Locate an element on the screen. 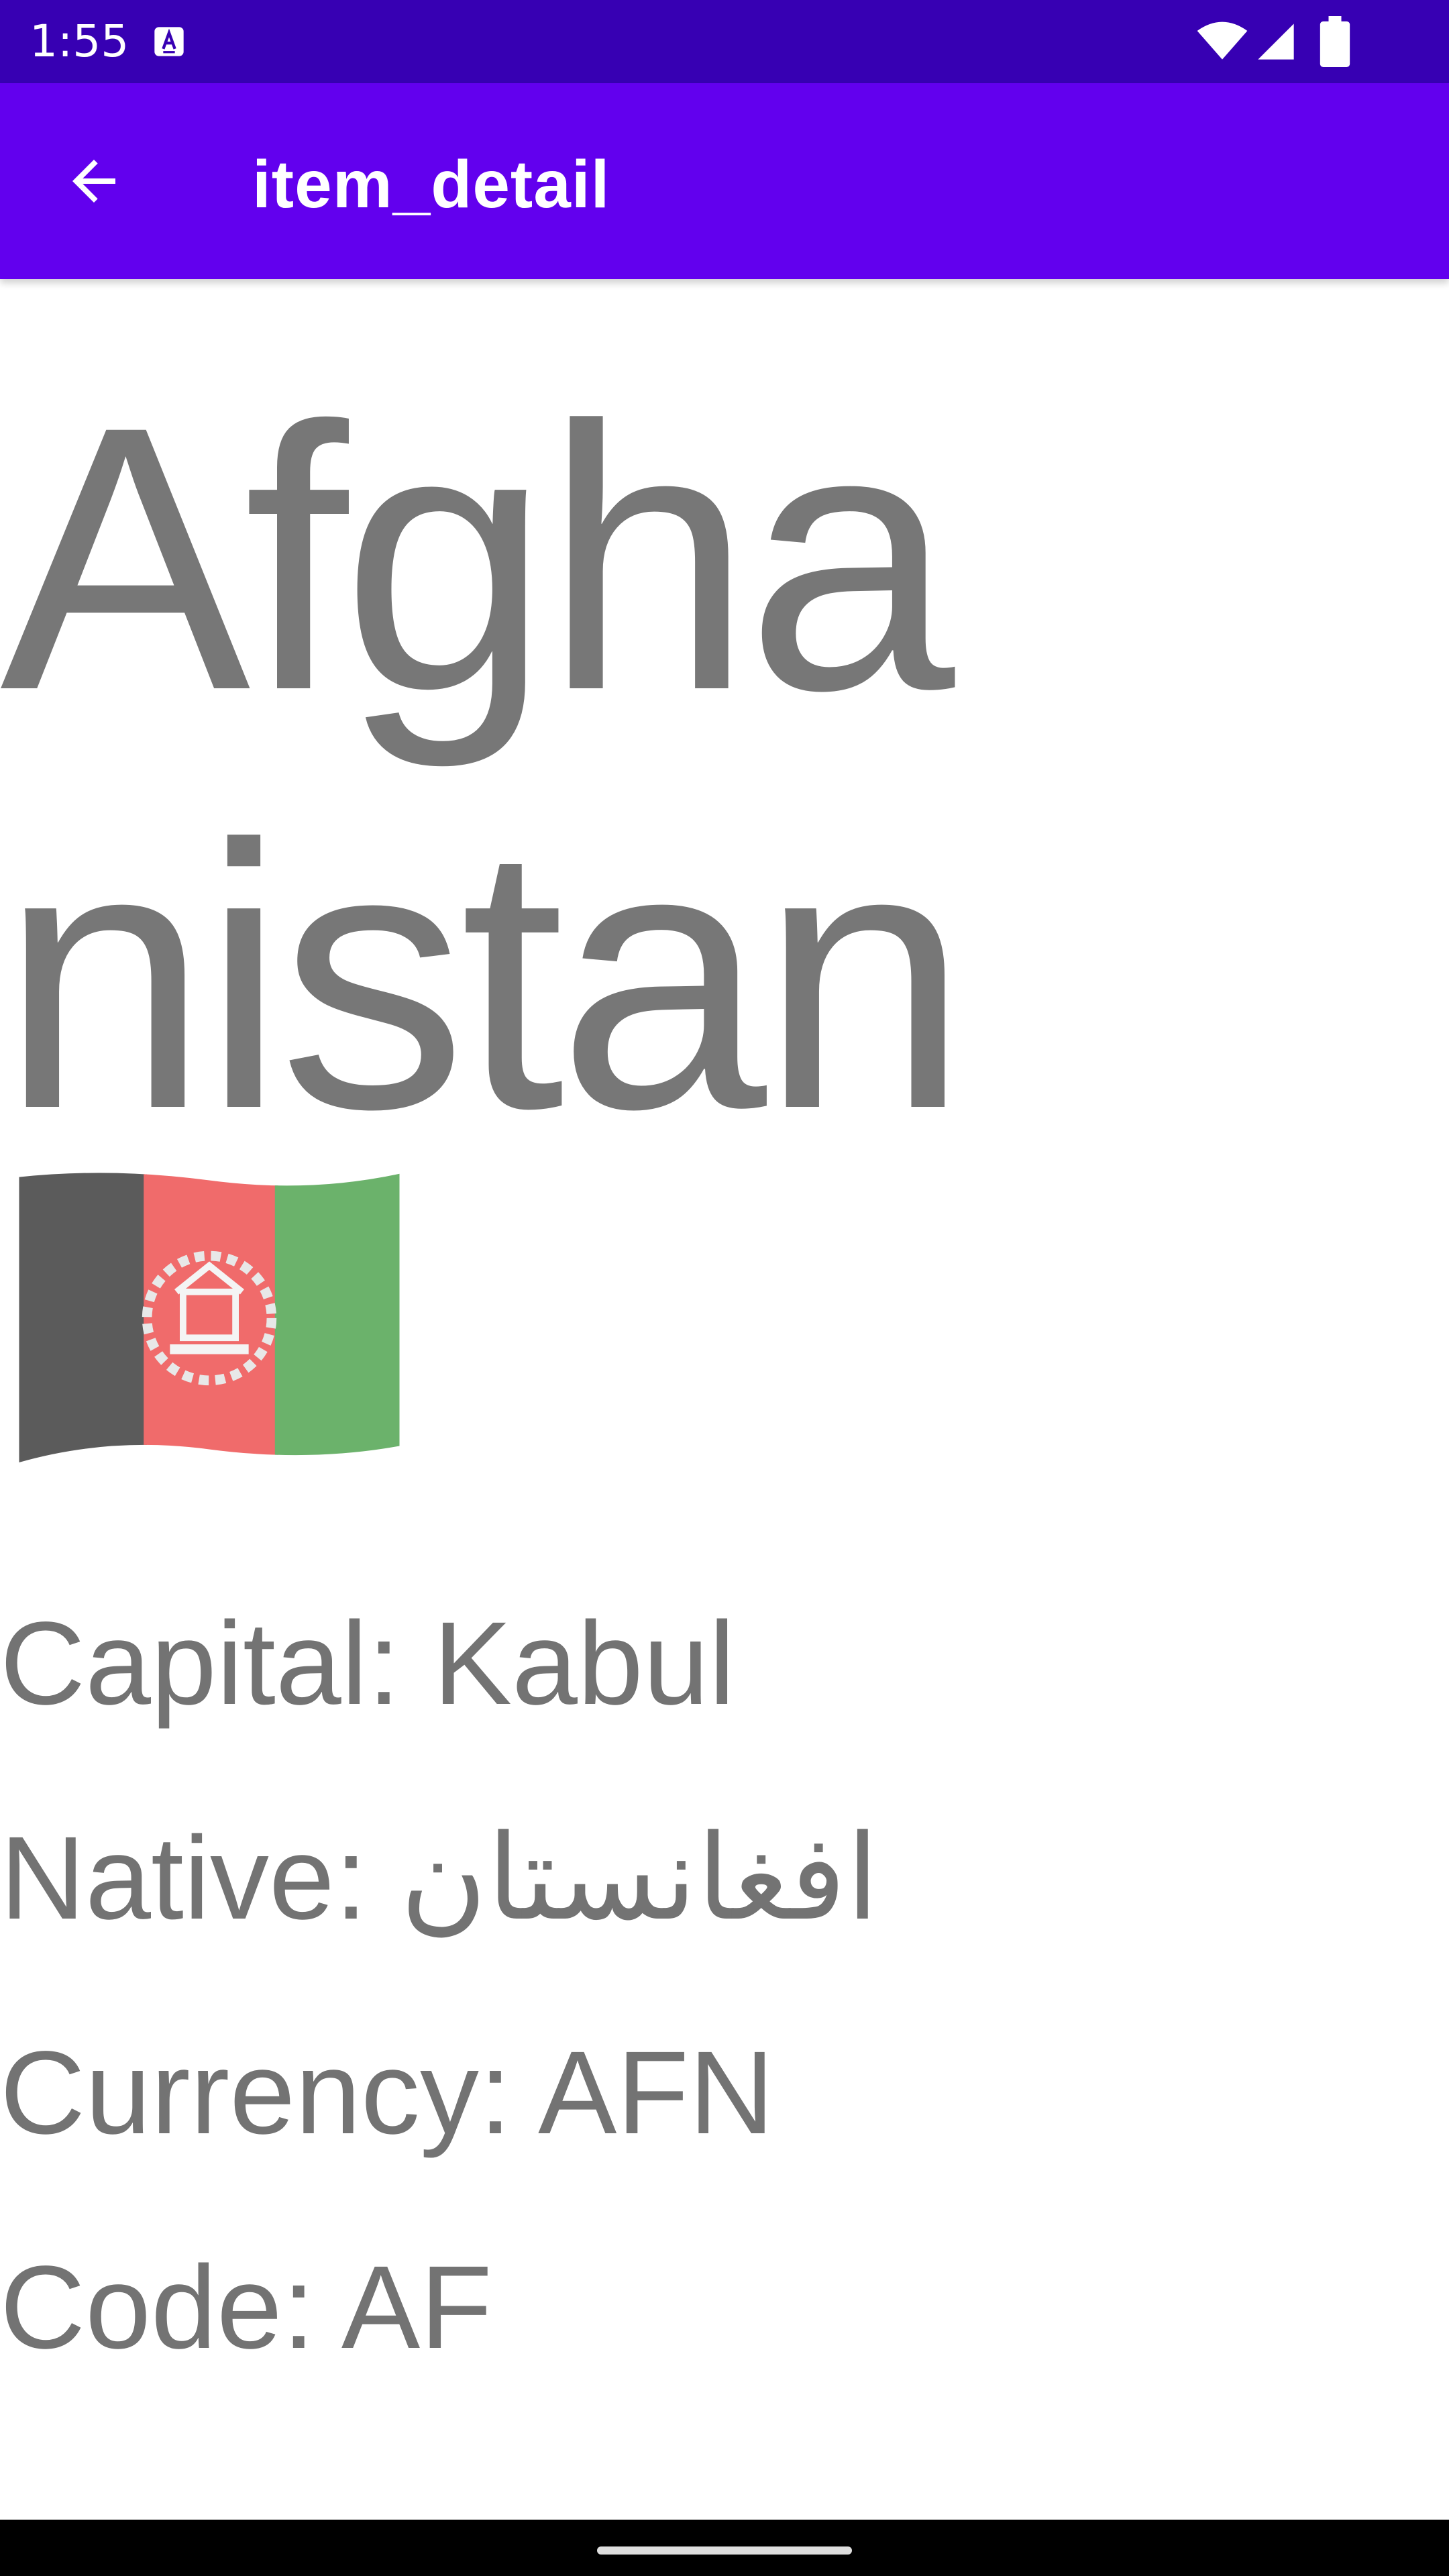  arrow-back-icon is located at coordinates (93, 181).